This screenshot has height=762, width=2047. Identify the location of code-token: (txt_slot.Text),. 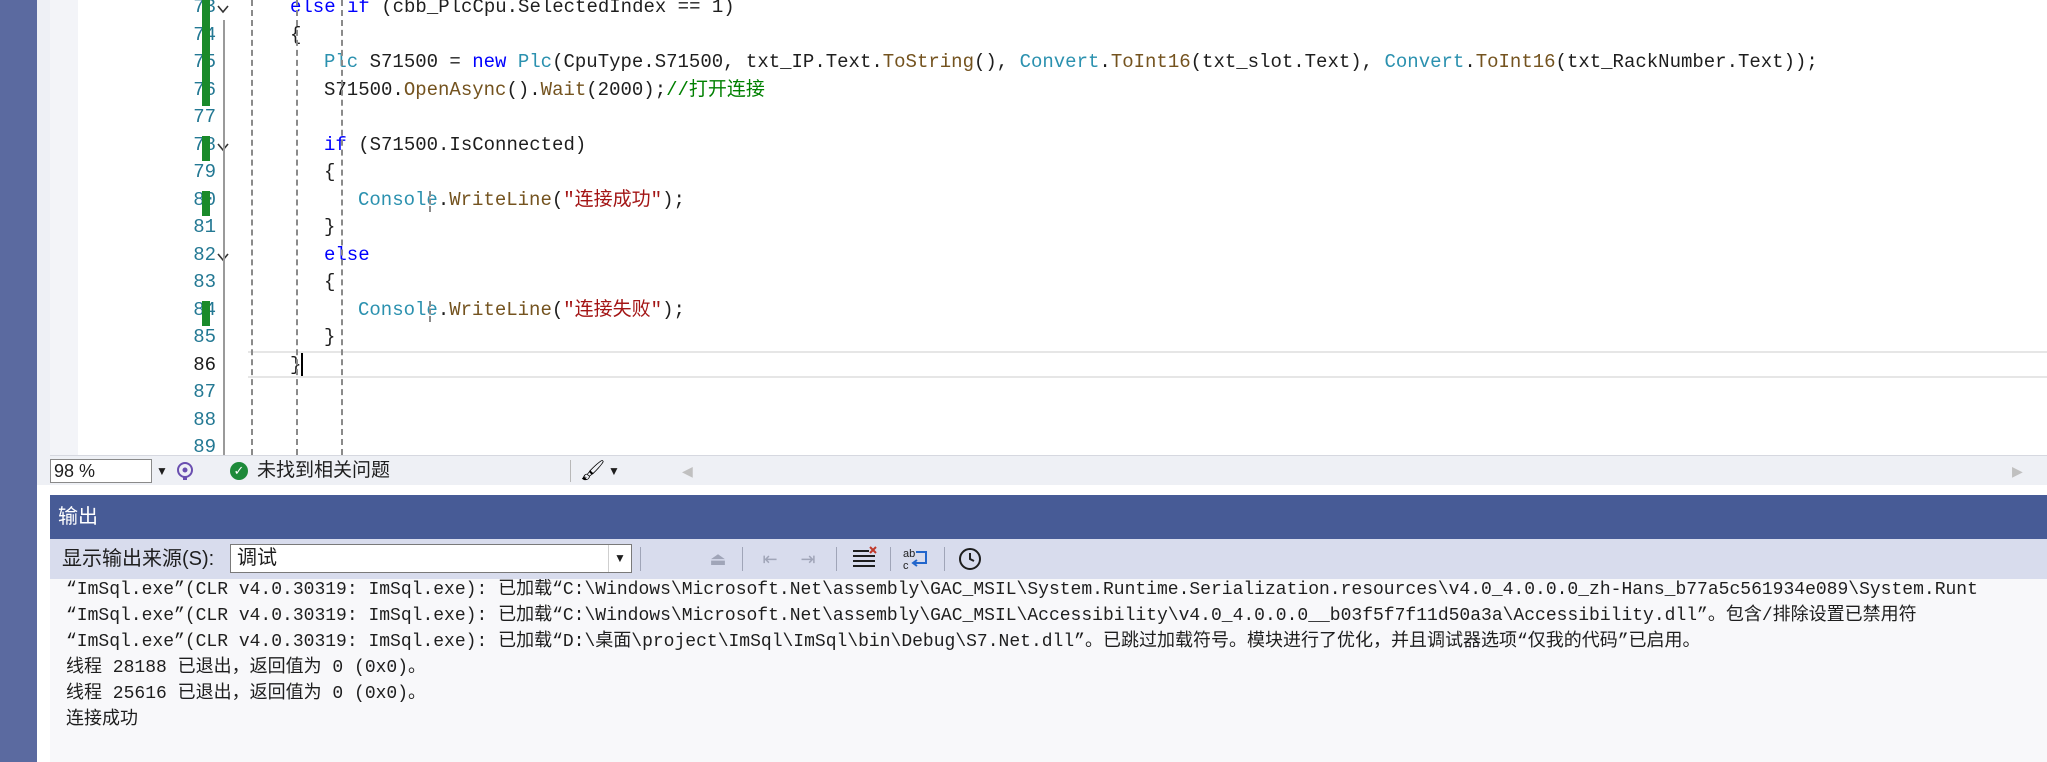
(1287, 62).